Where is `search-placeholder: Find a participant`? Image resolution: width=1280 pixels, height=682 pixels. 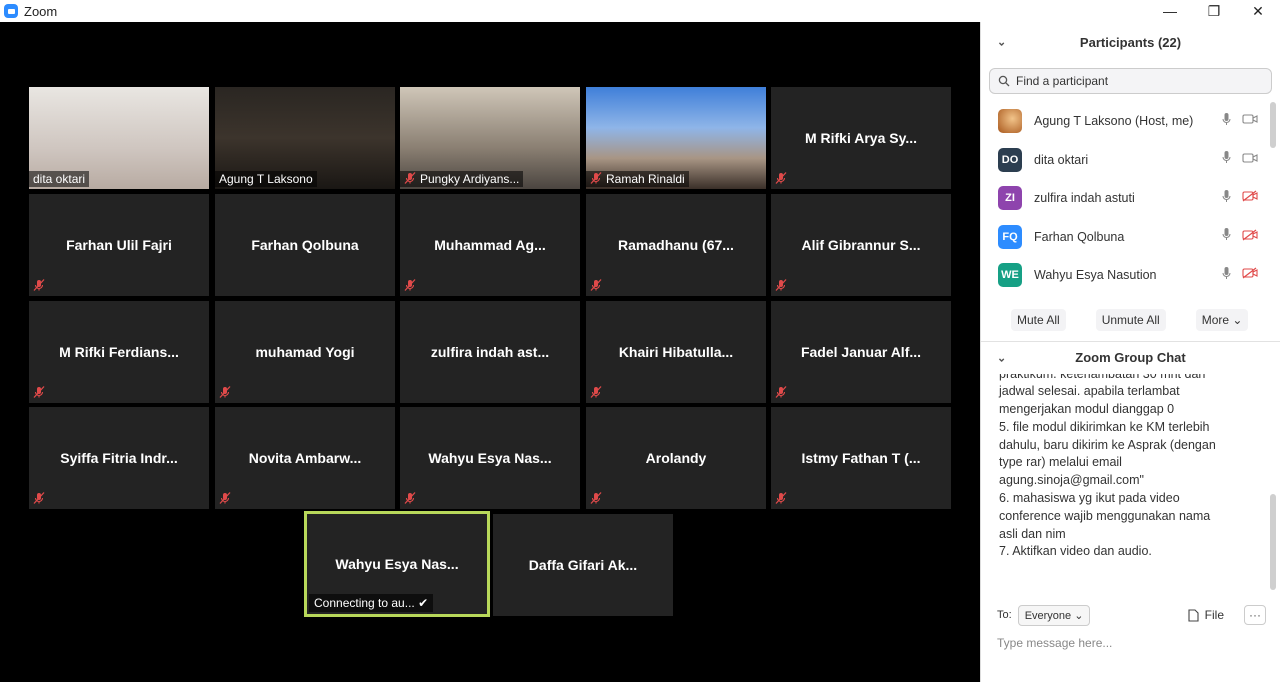 search-placeholder: Find a participant is located at coordinates (1062, 81).